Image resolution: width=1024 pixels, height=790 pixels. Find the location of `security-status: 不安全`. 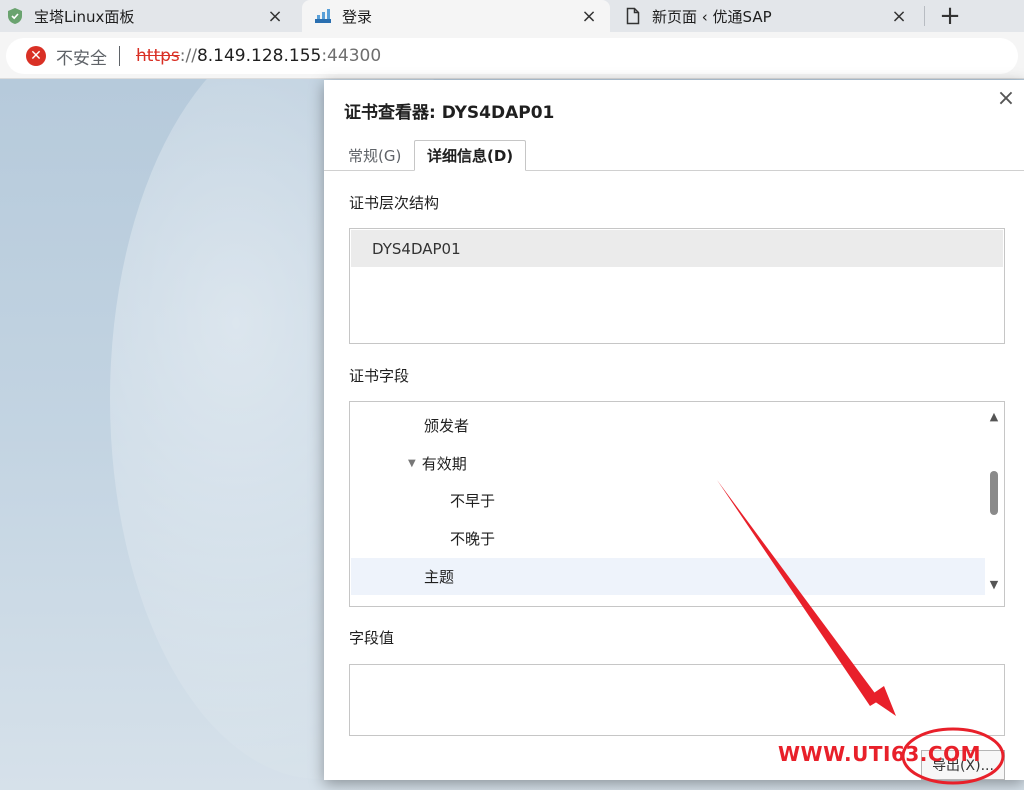

security-status: 不安全 is located at coordinates (81, 56).